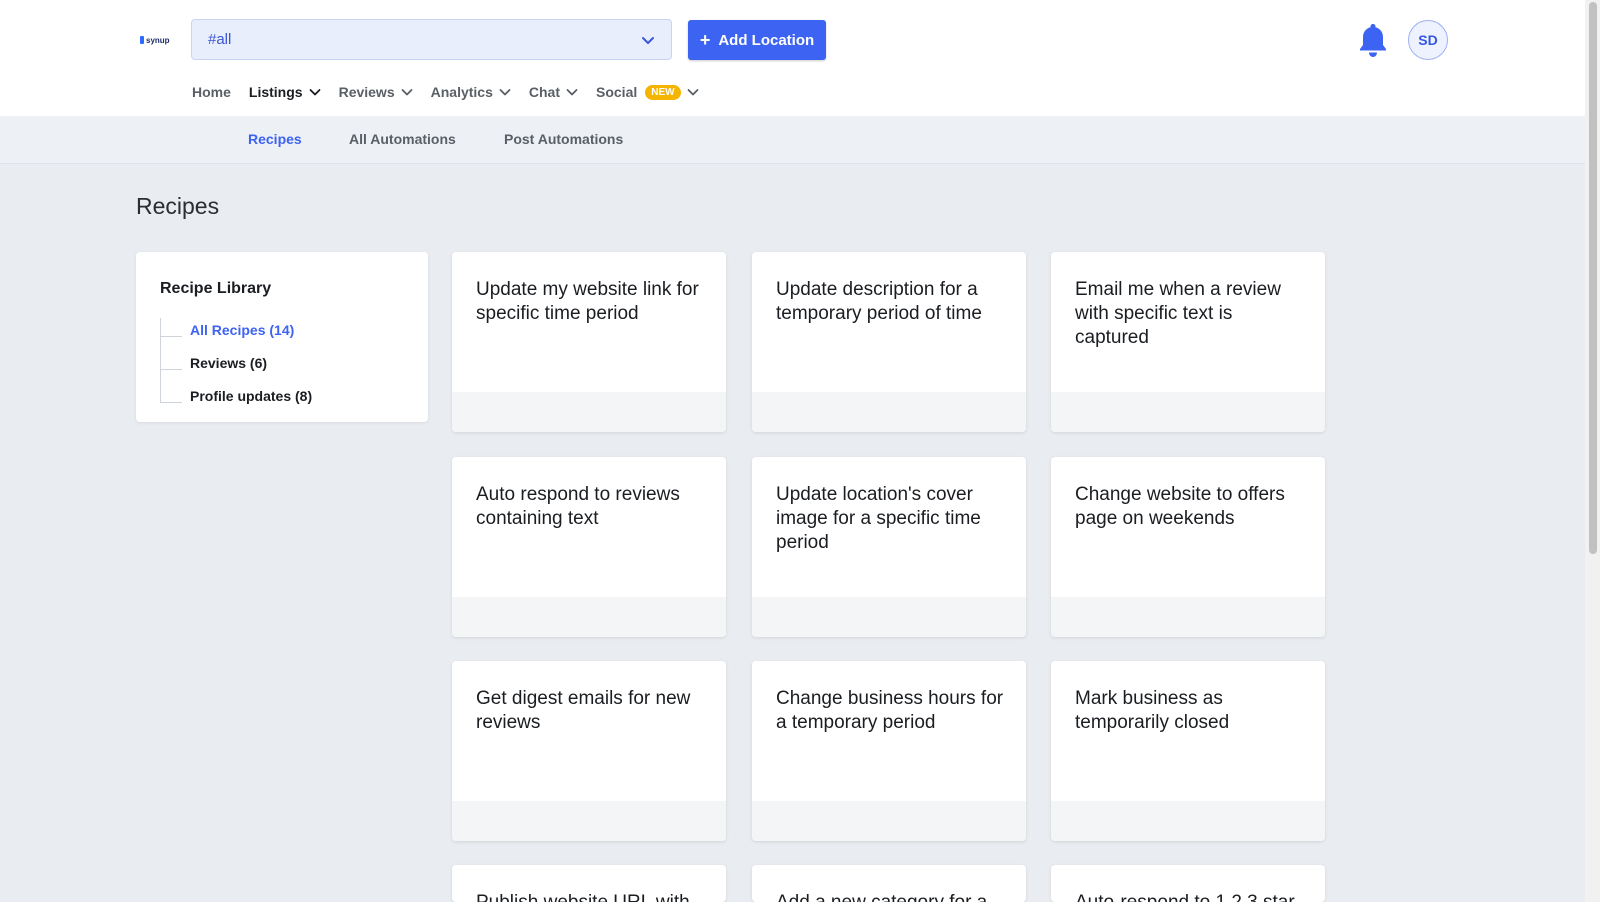  What do you see at coordinates (589, 547) in the screenshot?
I see `recipe-card: Auto respond to reviews containing text` at bounding box center [589, 547].